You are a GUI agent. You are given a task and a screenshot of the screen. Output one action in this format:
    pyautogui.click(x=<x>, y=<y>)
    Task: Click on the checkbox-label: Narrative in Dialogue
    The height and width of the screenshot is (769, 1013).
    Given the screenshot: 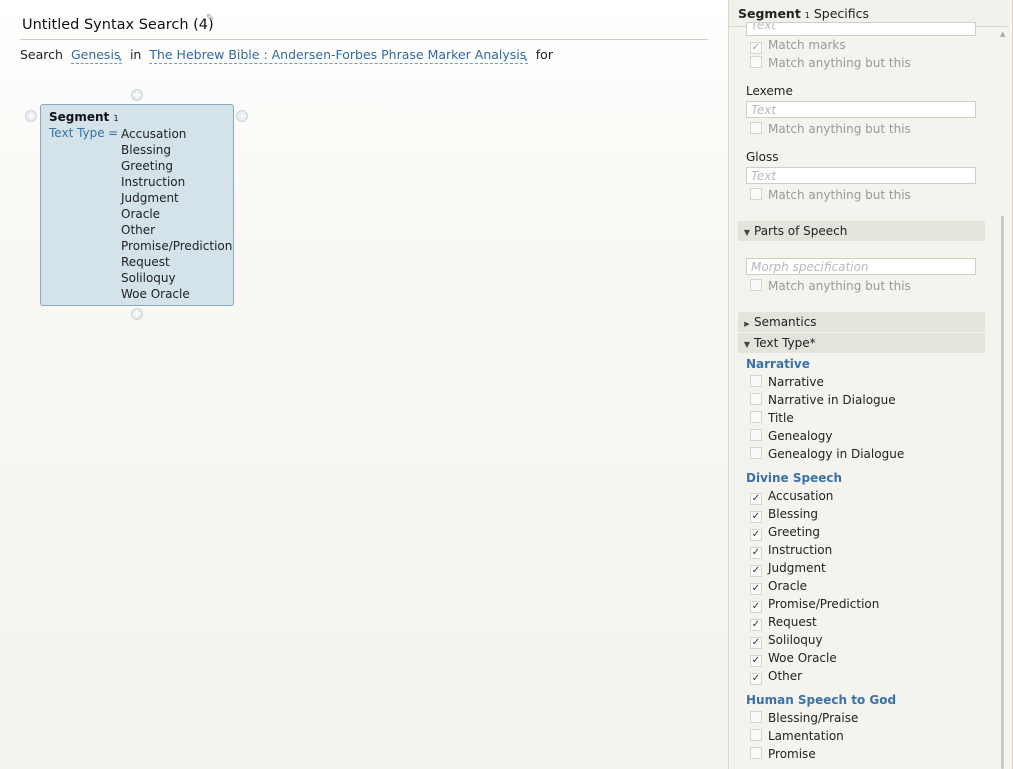 What is the action you would take?
    pyautogui.click(x=832, y=400)
    